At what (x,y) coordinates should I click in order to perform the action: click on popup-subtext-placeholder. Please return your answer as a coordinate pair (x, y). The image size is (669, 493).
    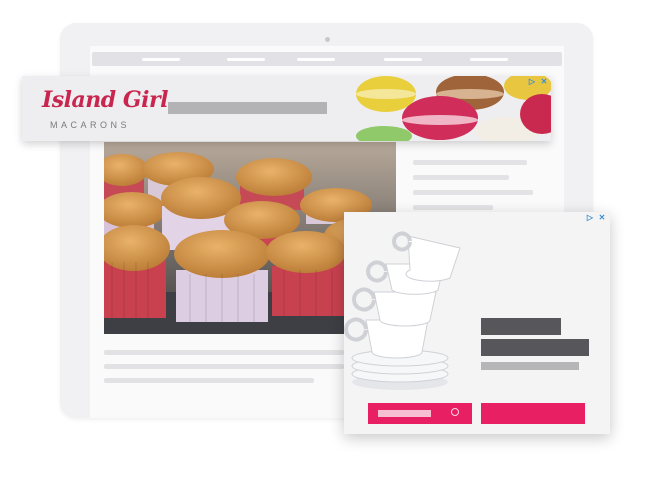
    Looking at the image, I should click on (530, 366).